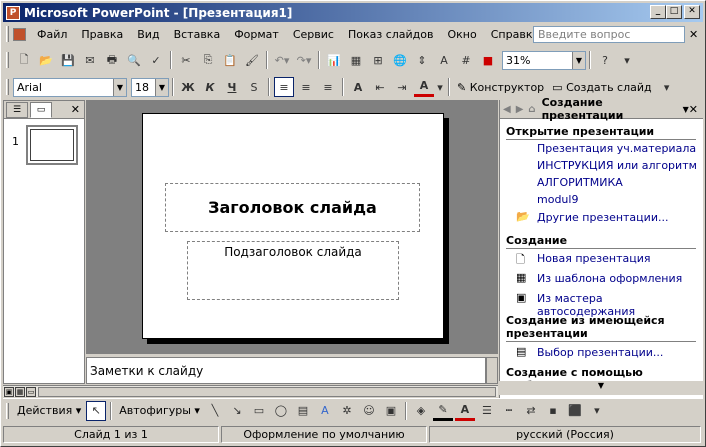 This screenshot has height=447, width=706. Describe the element at coordinates (230, 60) in the screenshot. I see `paste-icon: 📋` at that location.